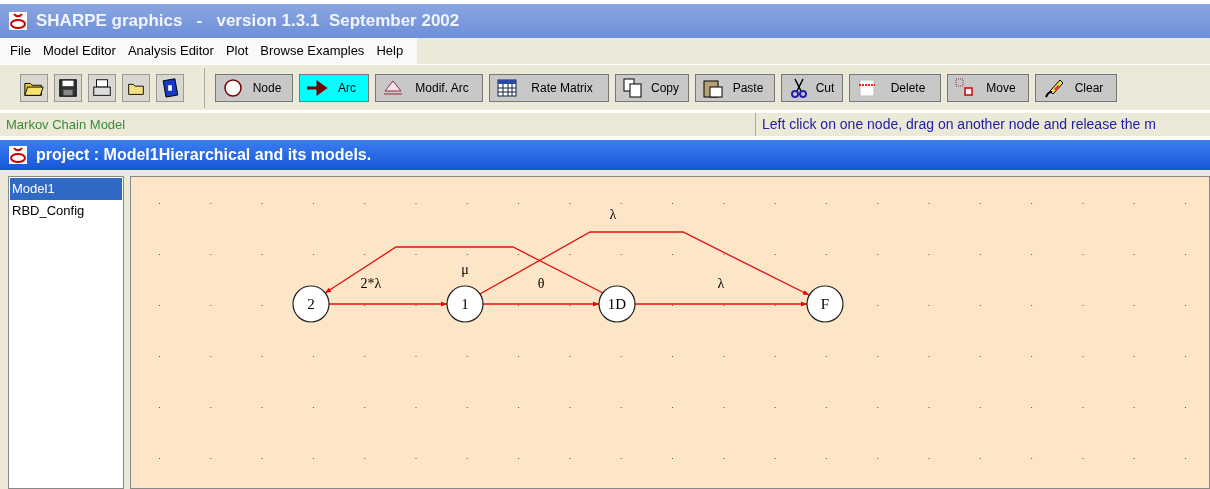 The width and height of the screenshot is (1210, 489). What do you see at coordinates (204, 155) in the screenshot?
I see `project-title: project : Model1Hierarchical and its models.` at bounding box center [204, 155].